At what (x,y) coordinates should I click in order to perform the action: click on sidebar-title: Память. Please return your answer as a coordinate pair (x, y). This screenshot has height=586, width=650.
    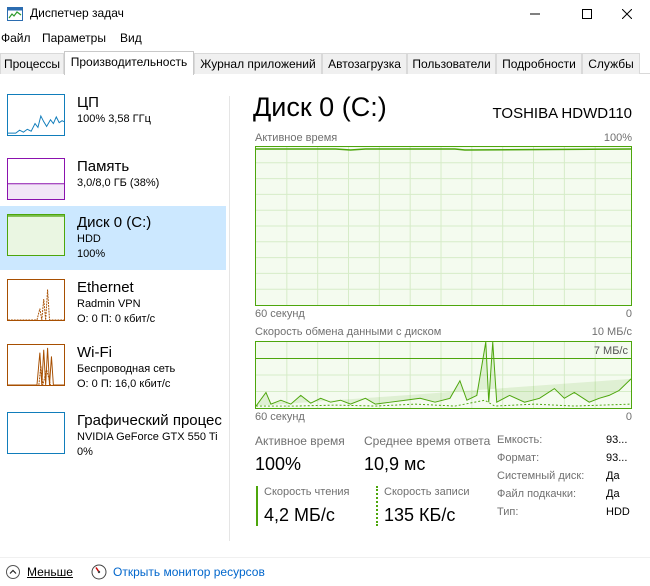
    Looking at the image, I should click on (103, 166).